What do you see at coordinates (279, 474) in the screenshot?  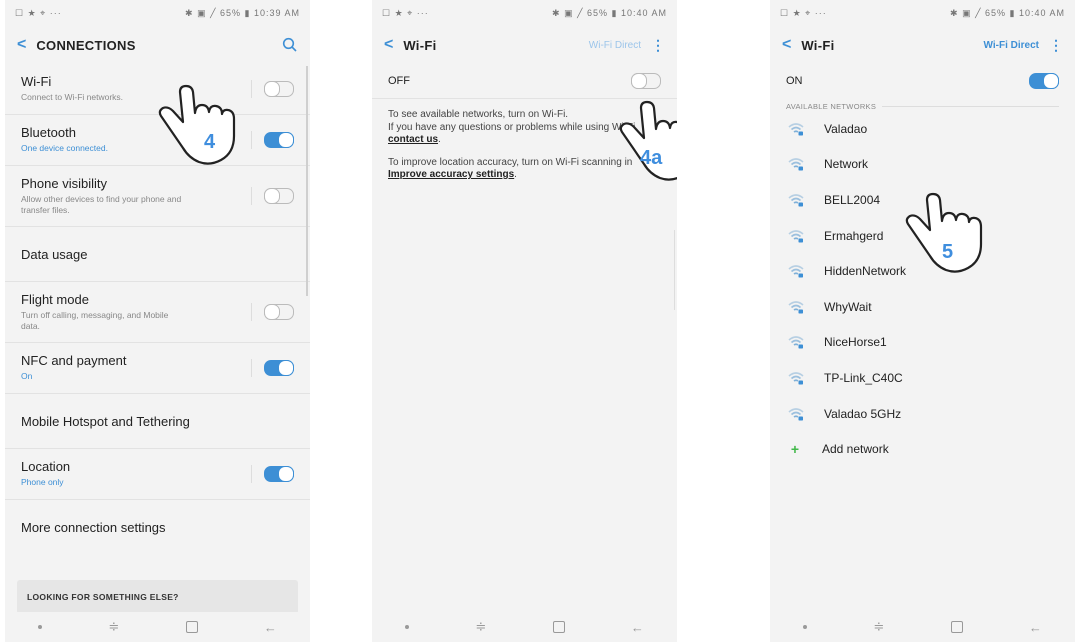 I see `location-toggle` at bounding box center [279, 474].